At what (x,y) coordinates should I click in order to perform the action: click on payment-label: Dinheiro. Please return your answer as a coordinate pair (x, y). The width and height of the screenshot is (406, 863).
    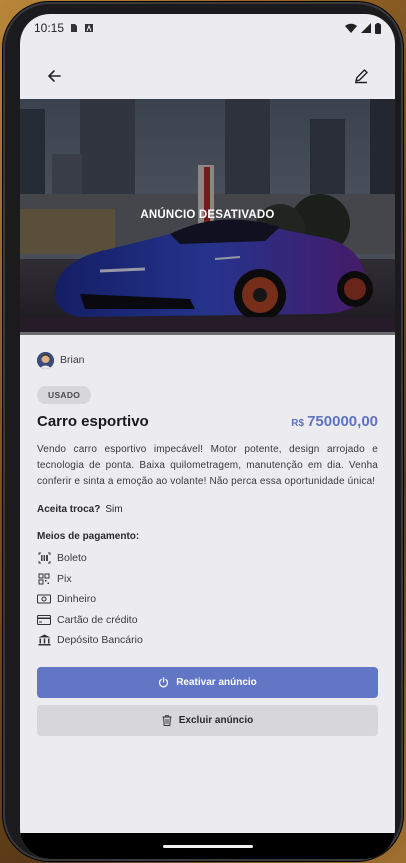
    Looking at the image, I should click on (77, 599).